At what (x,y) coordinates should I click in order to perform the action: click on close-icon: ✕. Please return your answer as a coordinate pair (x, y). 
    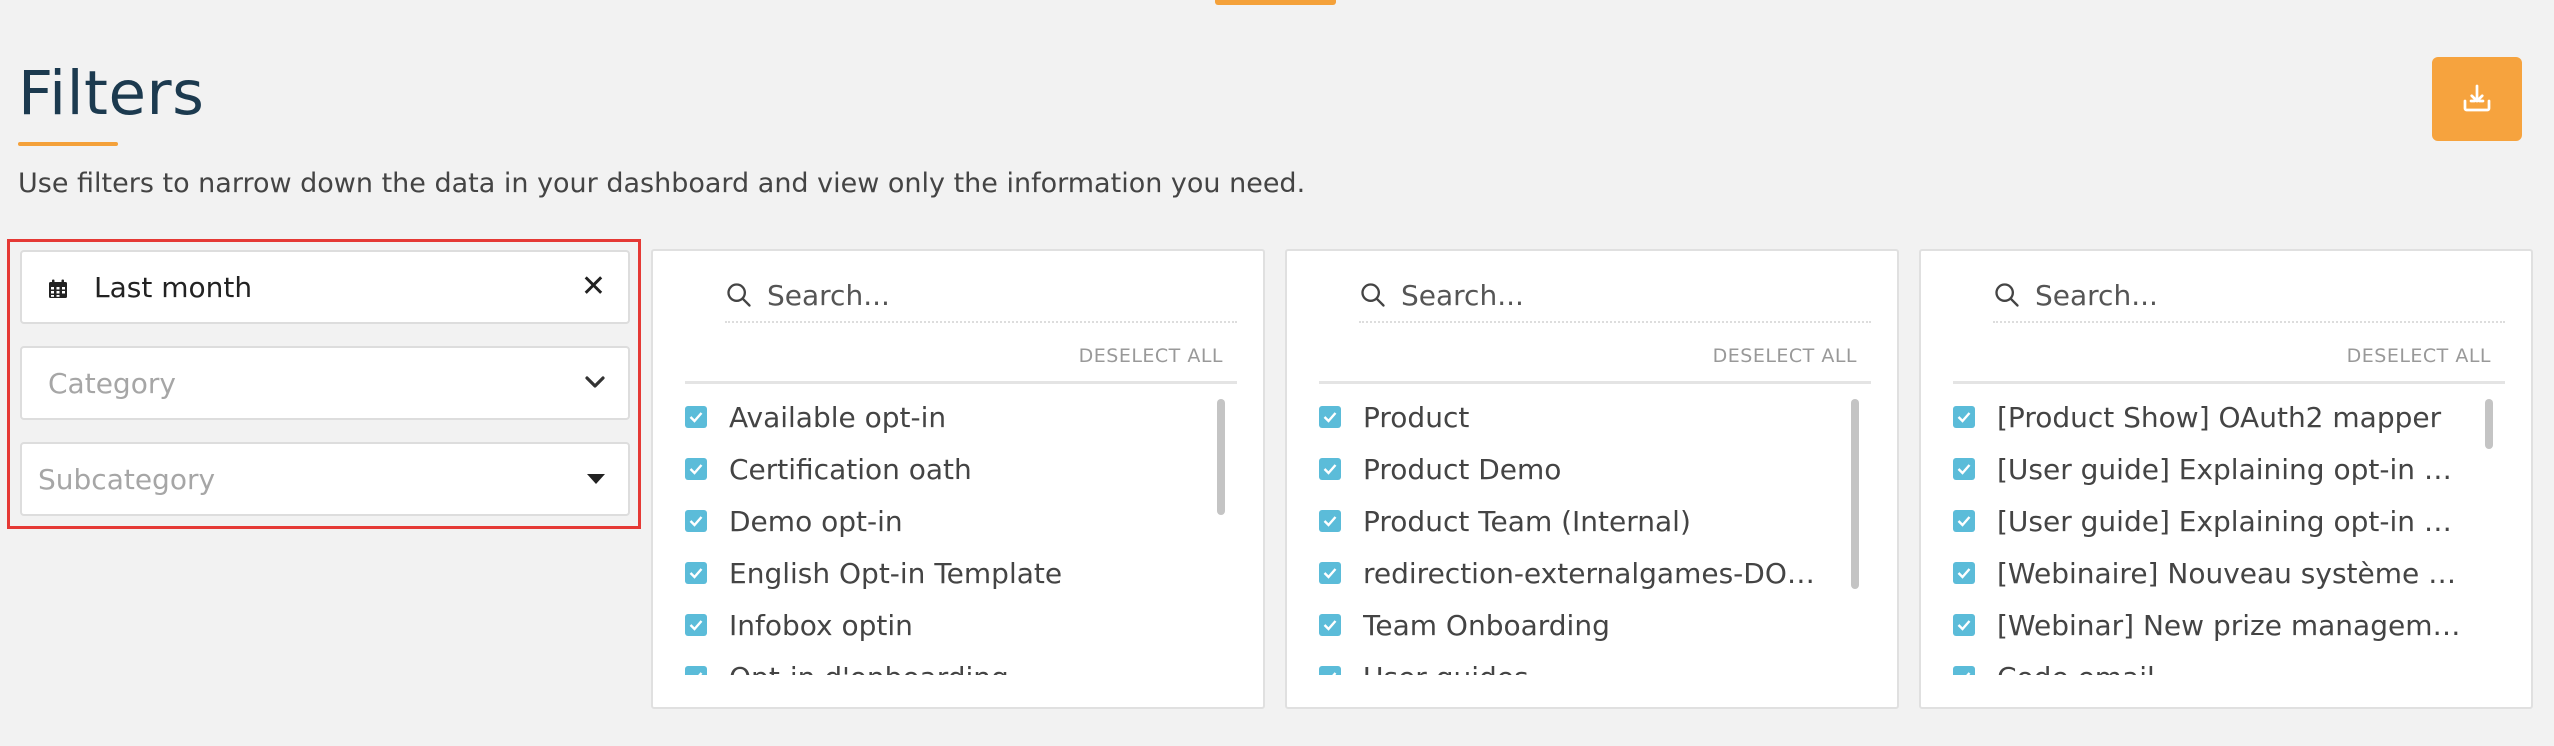
    Looking at the image, I should click on (593, 287).